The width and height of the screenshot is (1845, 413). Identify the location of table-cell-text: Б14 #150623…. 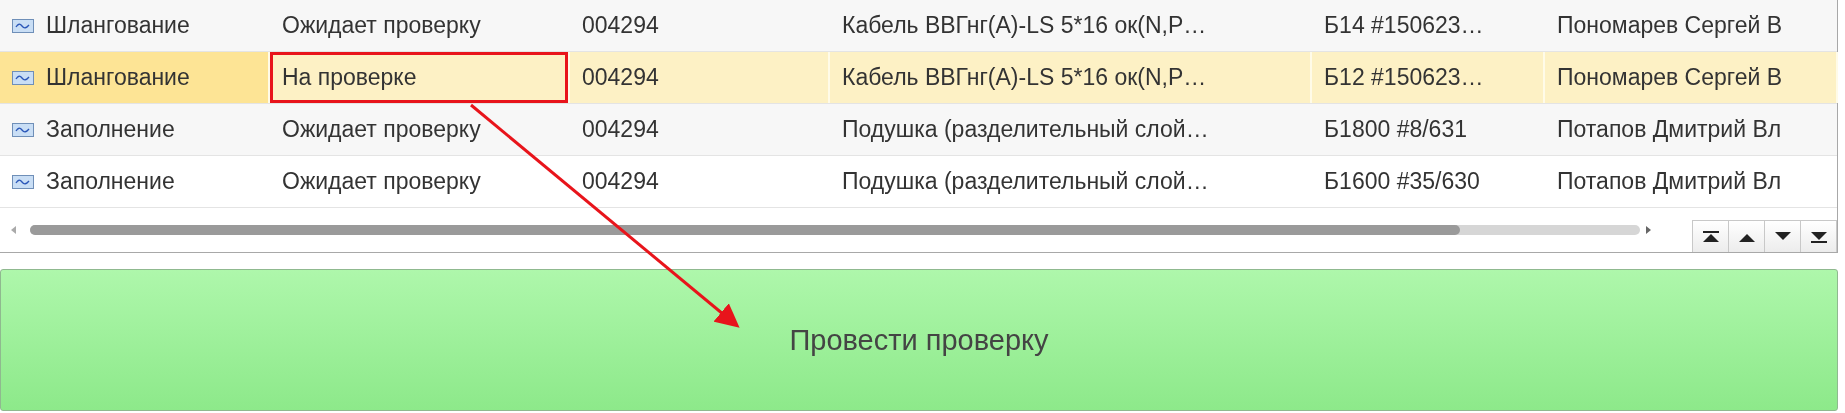
(1404, 25).